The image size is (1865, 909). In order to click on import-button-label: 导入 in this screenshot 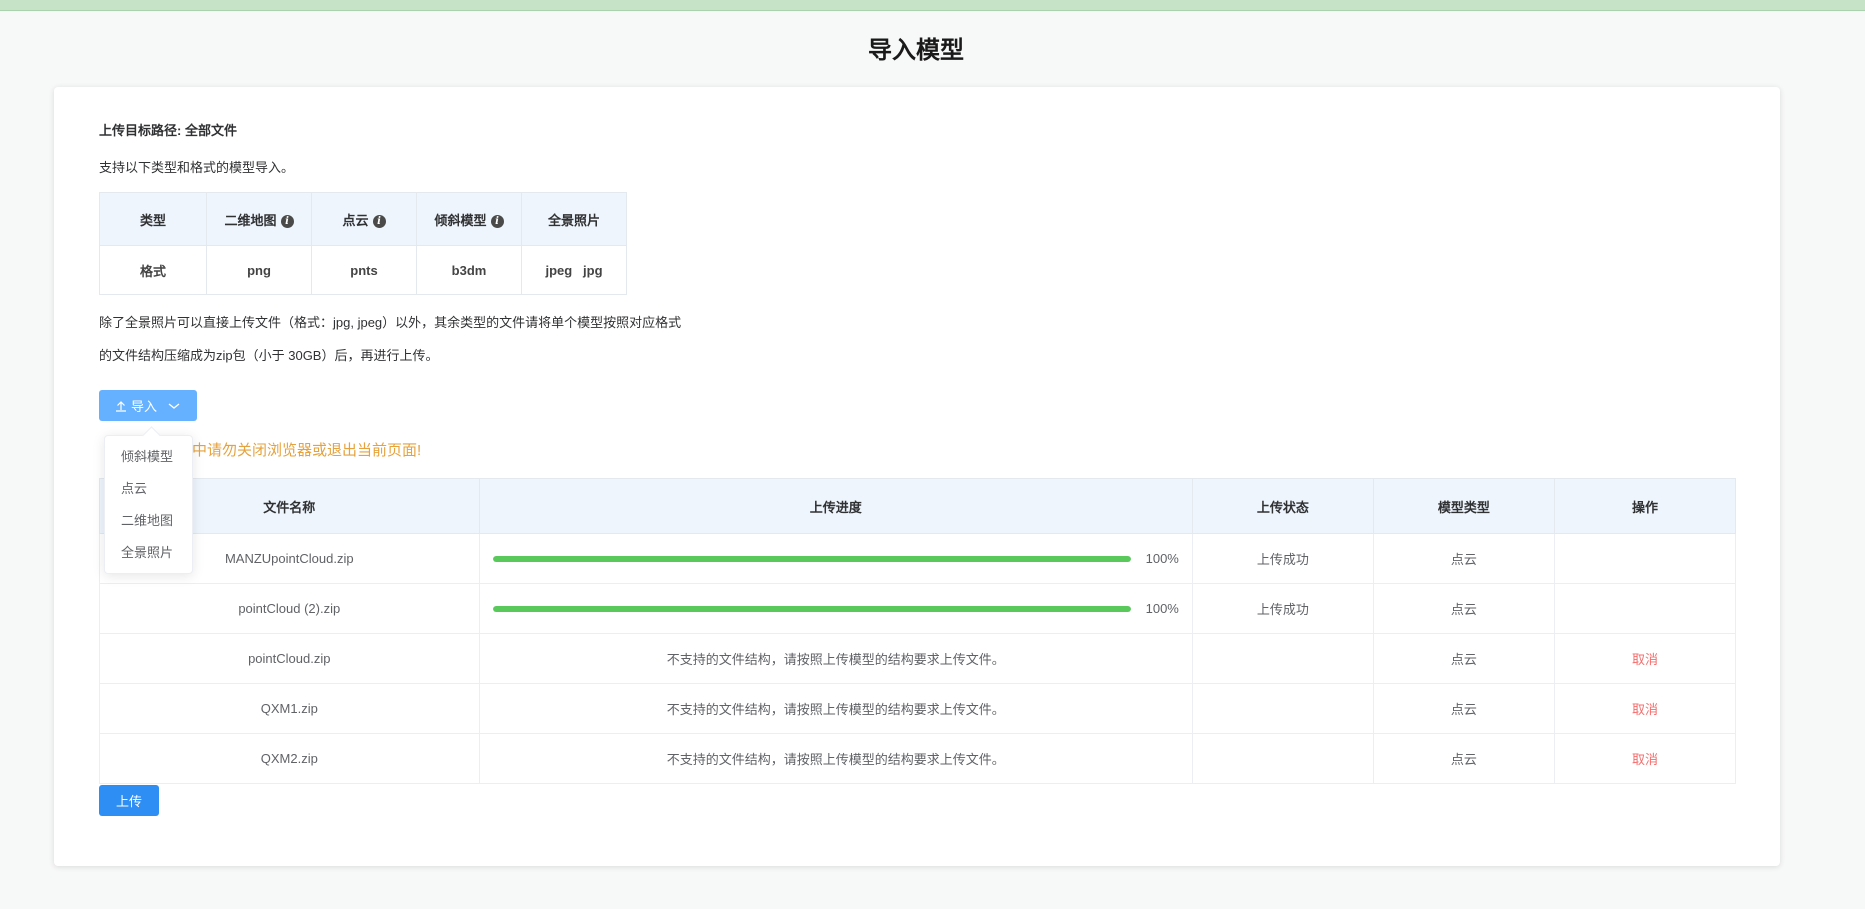, I will do `click(143, 406)`.